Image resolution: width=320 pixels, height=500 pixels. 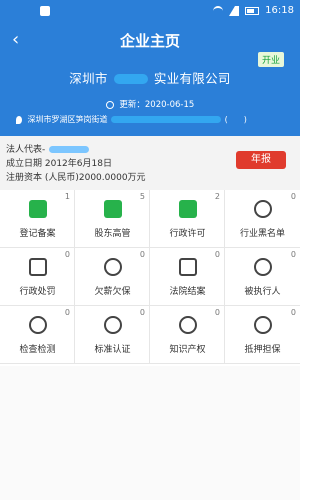 I want to click on item-label: 标准认证, so click(x=112, y=350).